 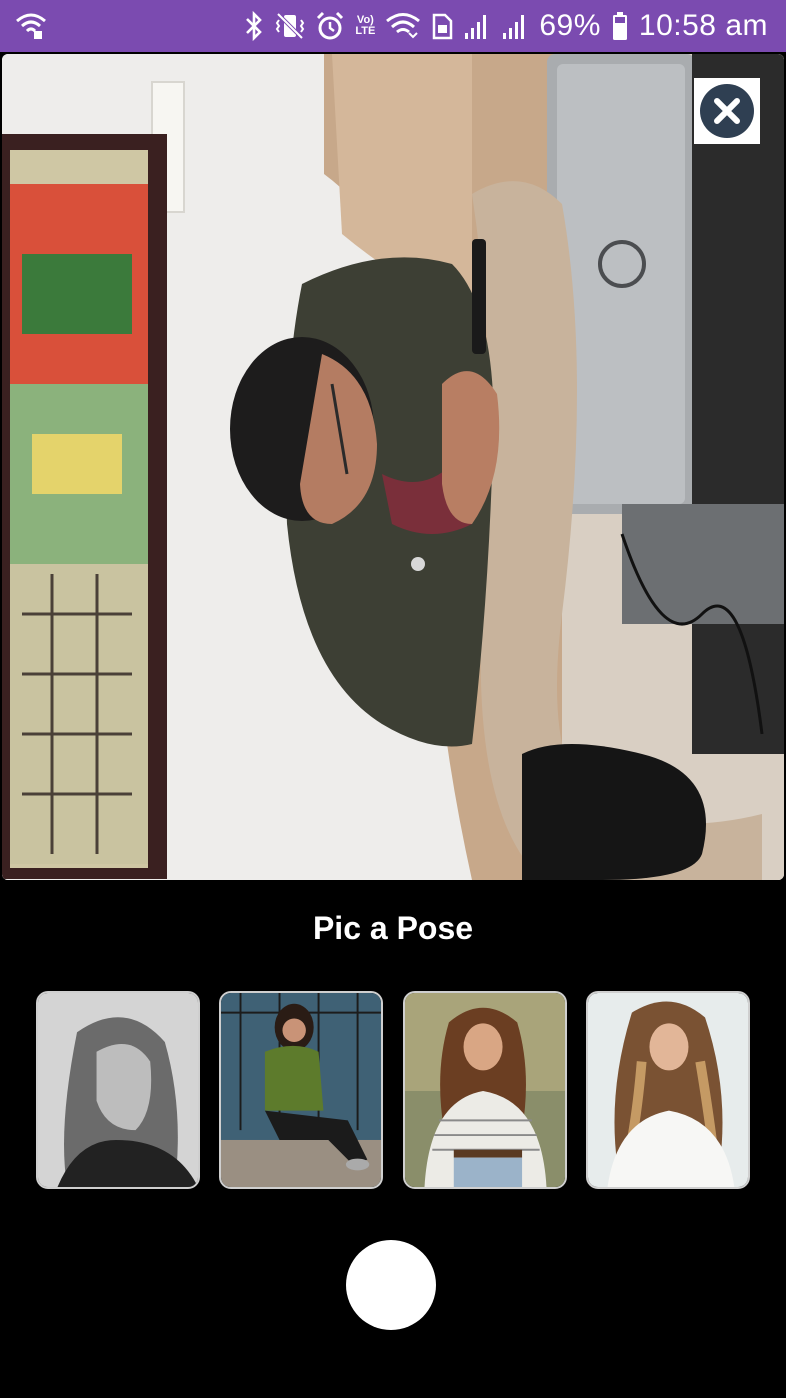 I want to click on volte-icon: Vo) LTE, so click(x=365, y=26).